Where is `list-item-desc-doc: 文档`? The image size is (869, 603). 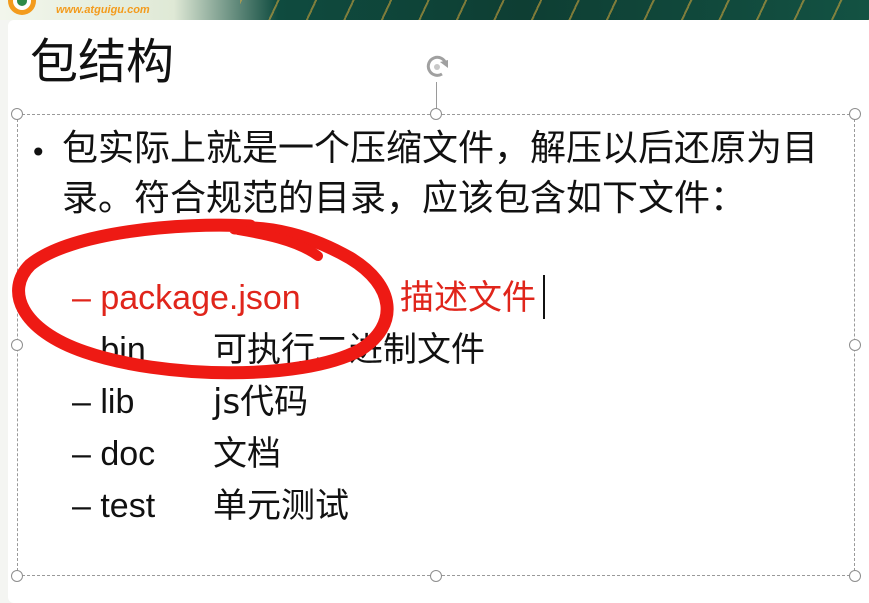
list-item-desc-doc: 文档 is located at coordinates (247, 454).